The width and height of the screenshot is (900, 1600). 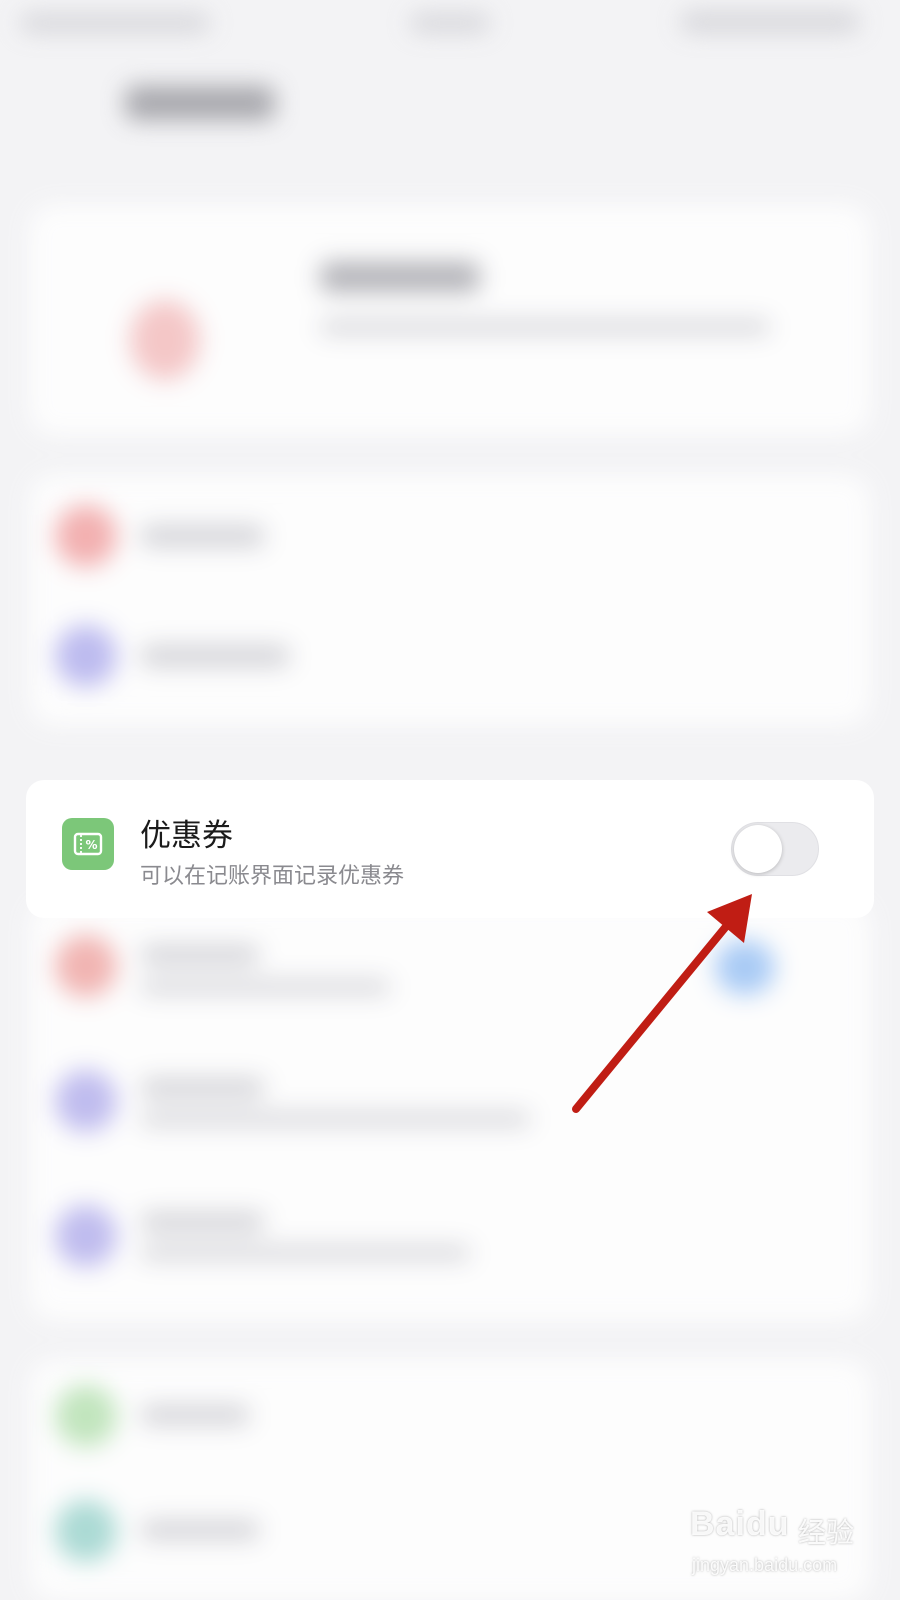 What do you see at coordinates (400, 277) in the screenshot?
I see `banner-title-placeholder` at bounding box center [400, 277].